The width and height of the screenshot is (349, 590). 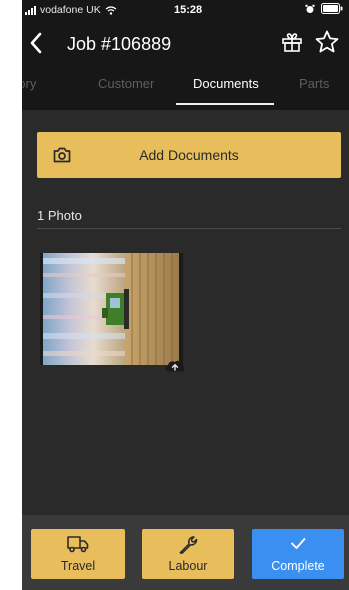 I want to click on section-divider, so click(x=189, y=228).